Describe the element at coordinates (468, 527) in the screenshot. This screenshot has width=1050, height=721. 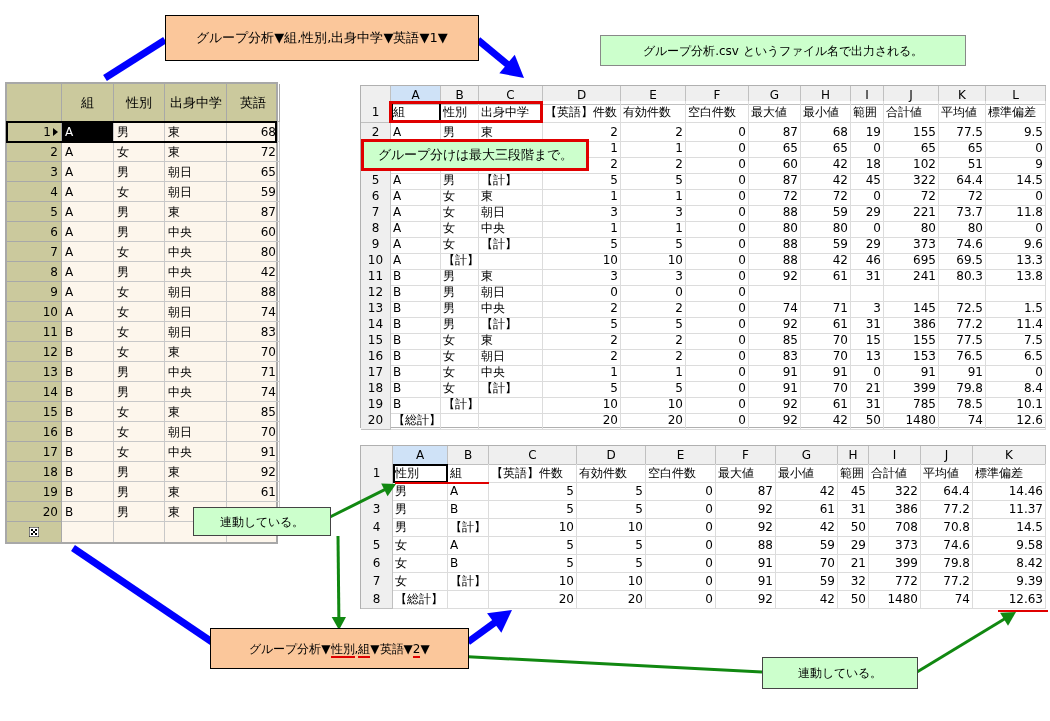
I see `table-cell-text: 【計】` at that location.